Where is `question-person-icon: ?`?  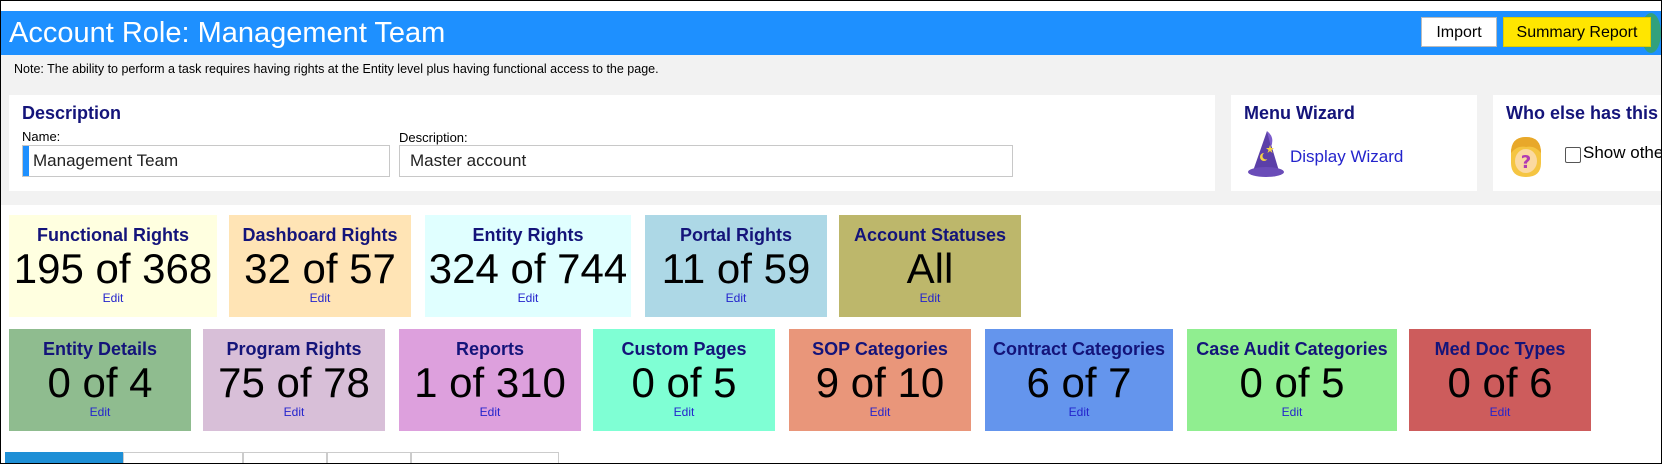 question-person-icon: ? is located at coordinates (1526, 157).